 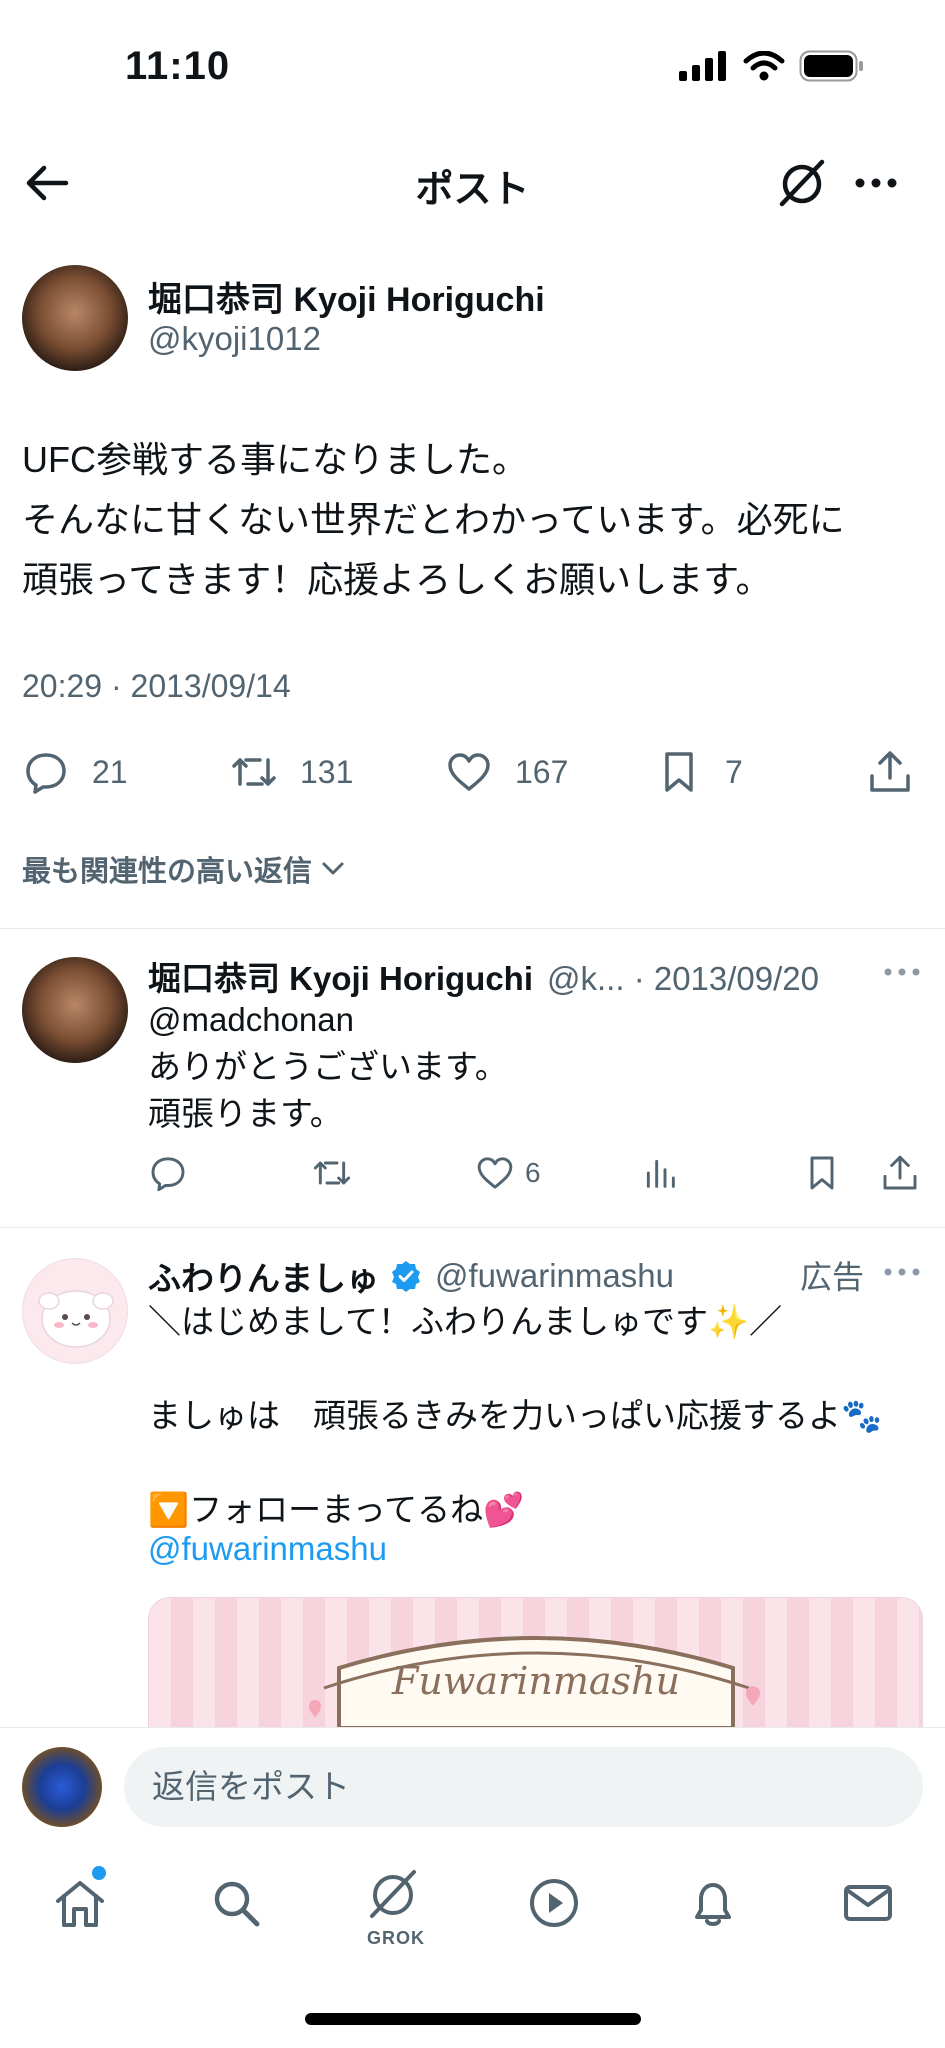 I want to click on ad-banner-title: Fuwarinmashu, so click(x=535, y=1681).